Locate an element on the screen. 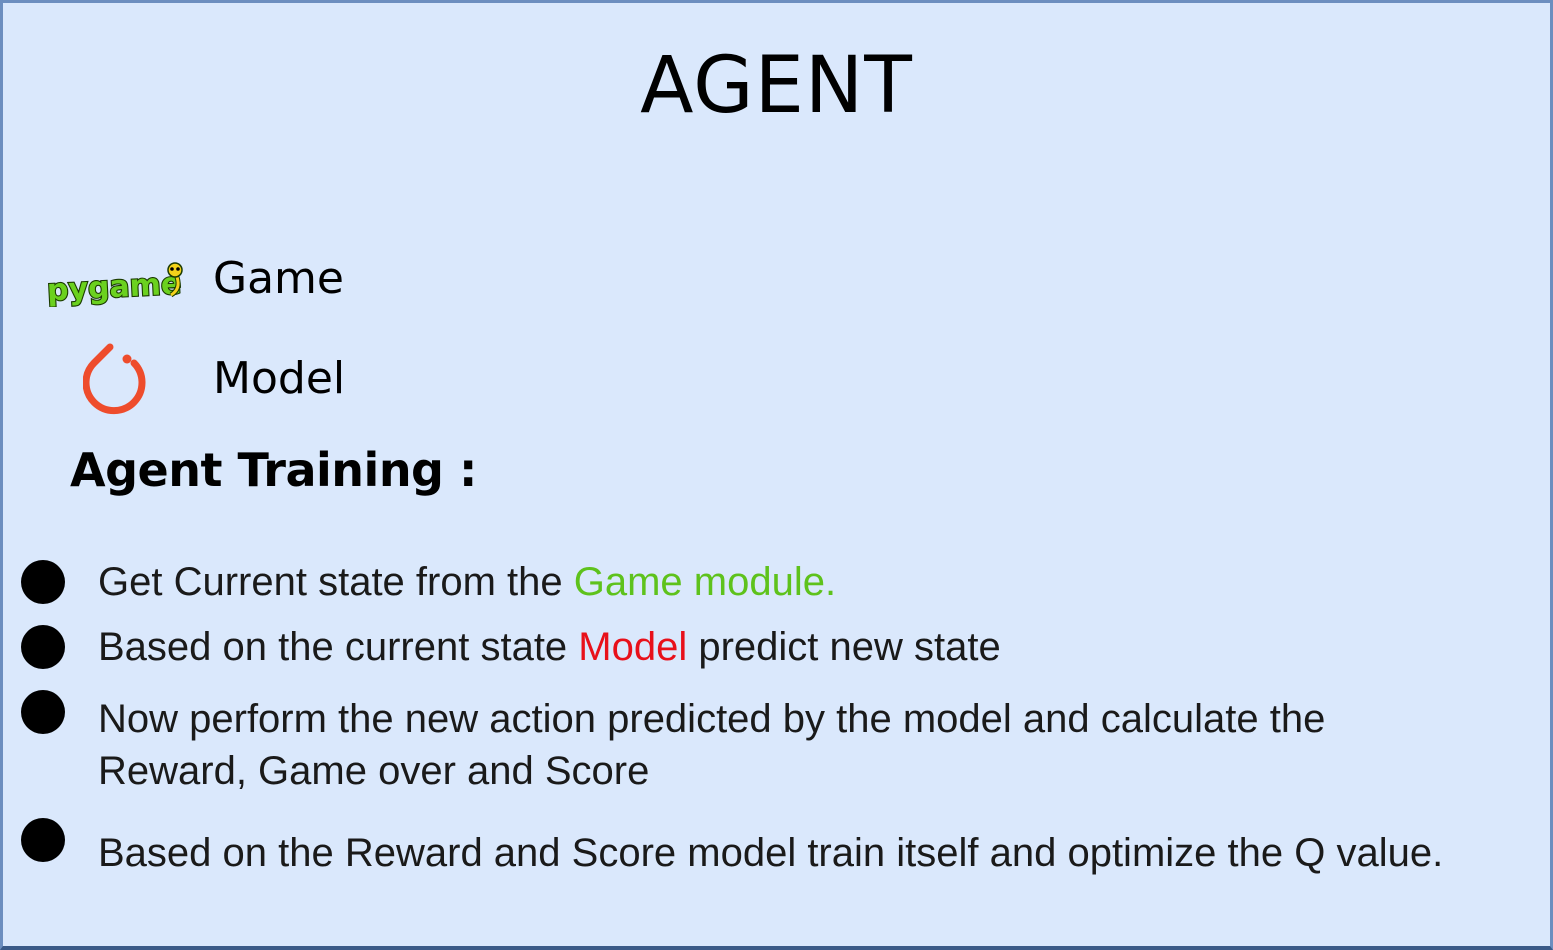  step-2-highlight: Model is located at coordinates (633, 647).